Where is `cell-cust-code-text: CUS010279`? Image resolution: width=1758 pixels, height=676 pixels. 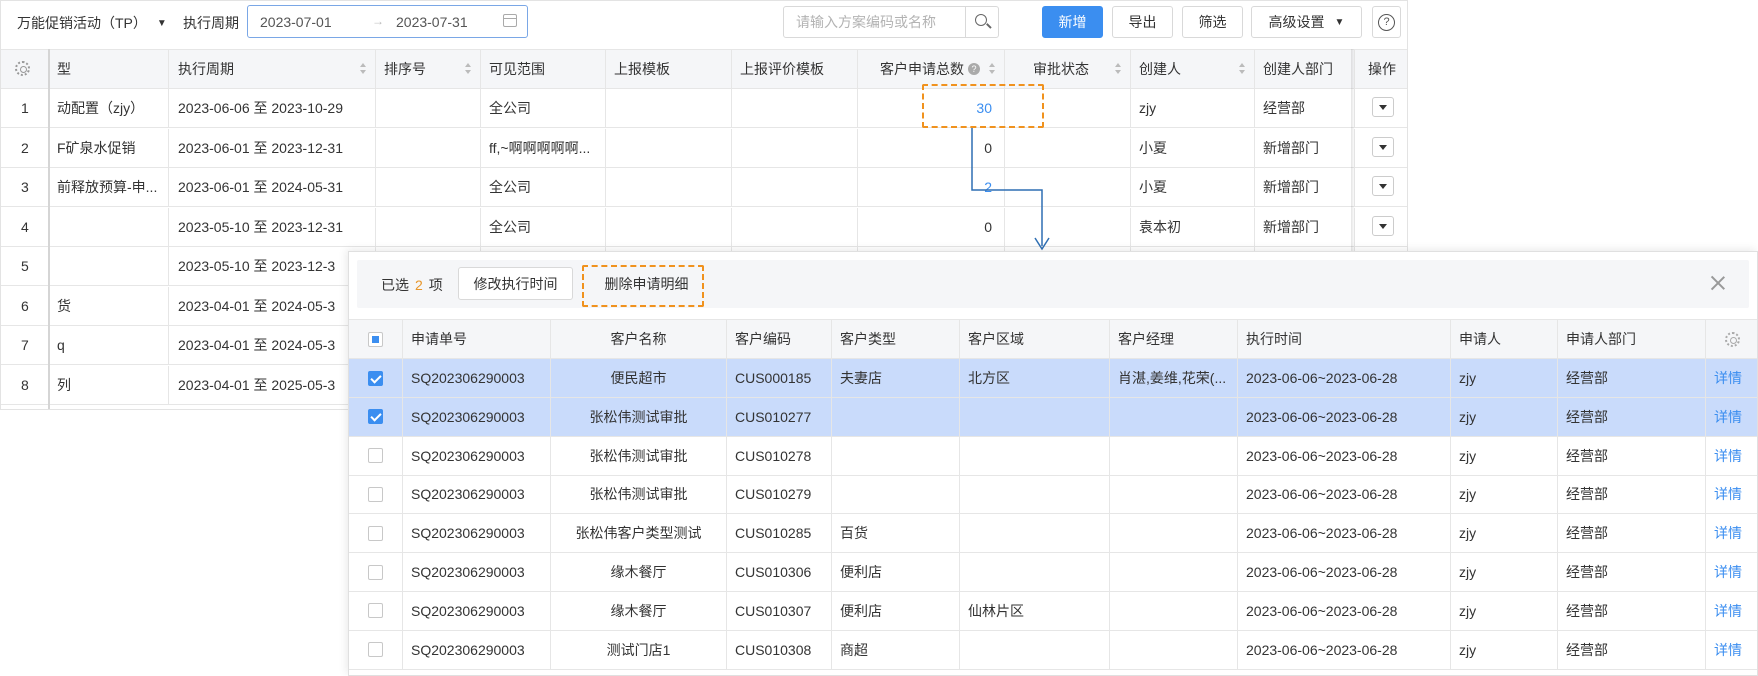
cell-cust-code-text: CUS010279 is located at coordinates (773, 494).